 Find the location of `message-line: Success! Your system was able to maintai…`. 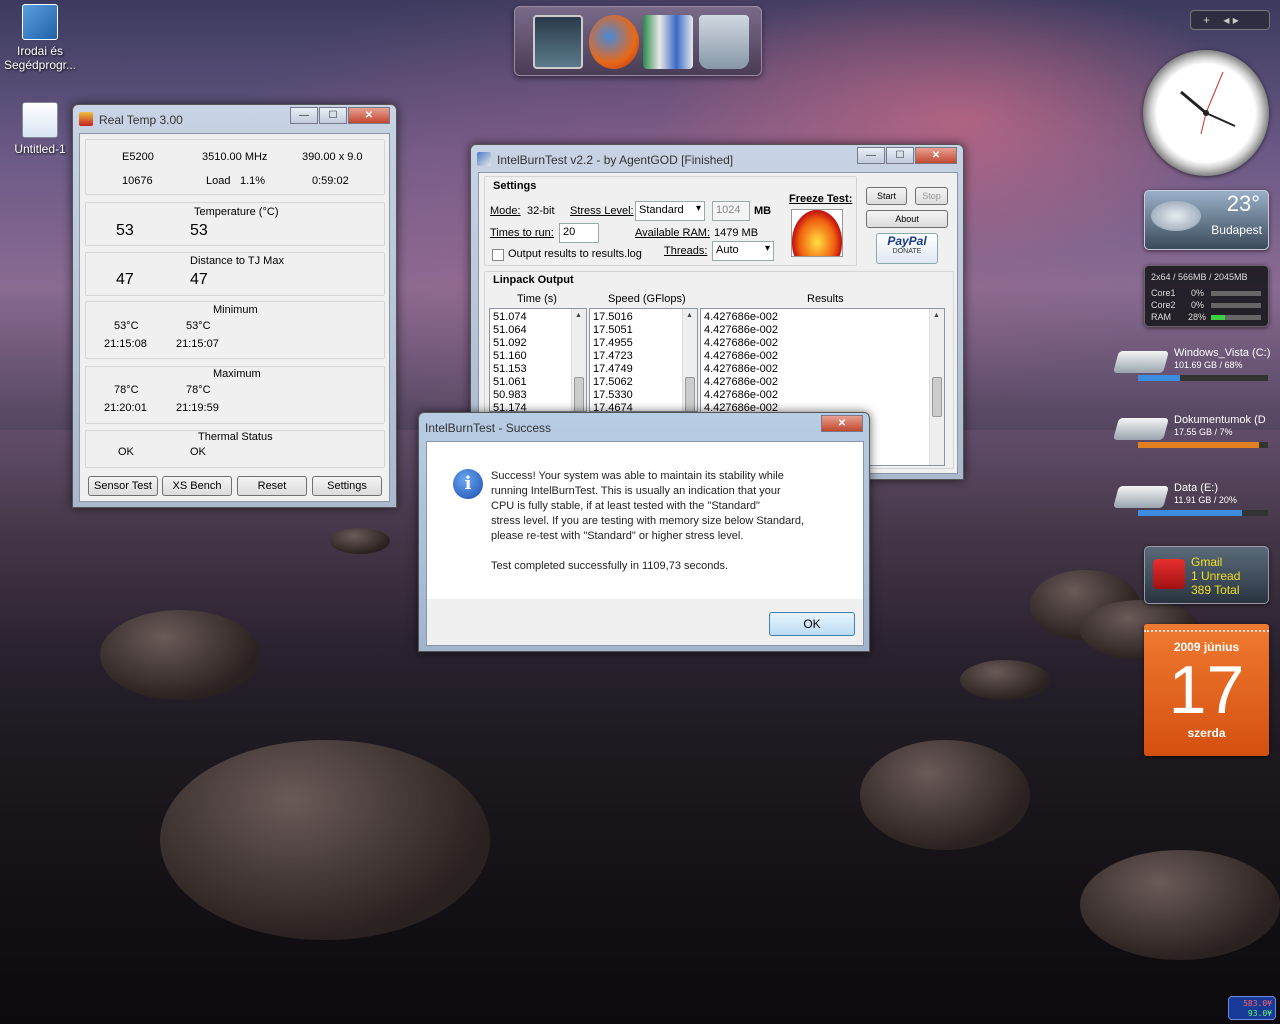

message-line: Success! Your system was able to maintai… is located at coordinates (637, 476).